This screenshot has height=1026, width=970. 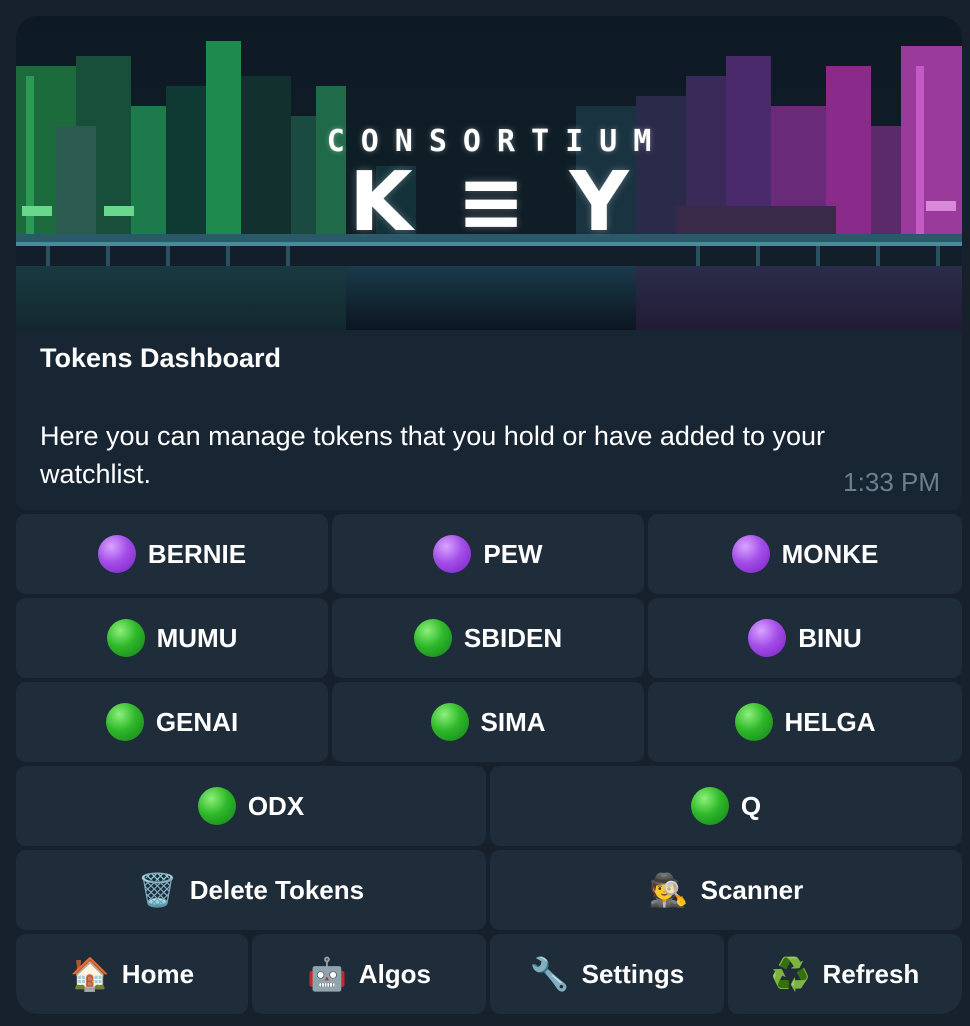 I want to click on token-button-sima: SIMA, so click(x=488, y=722).